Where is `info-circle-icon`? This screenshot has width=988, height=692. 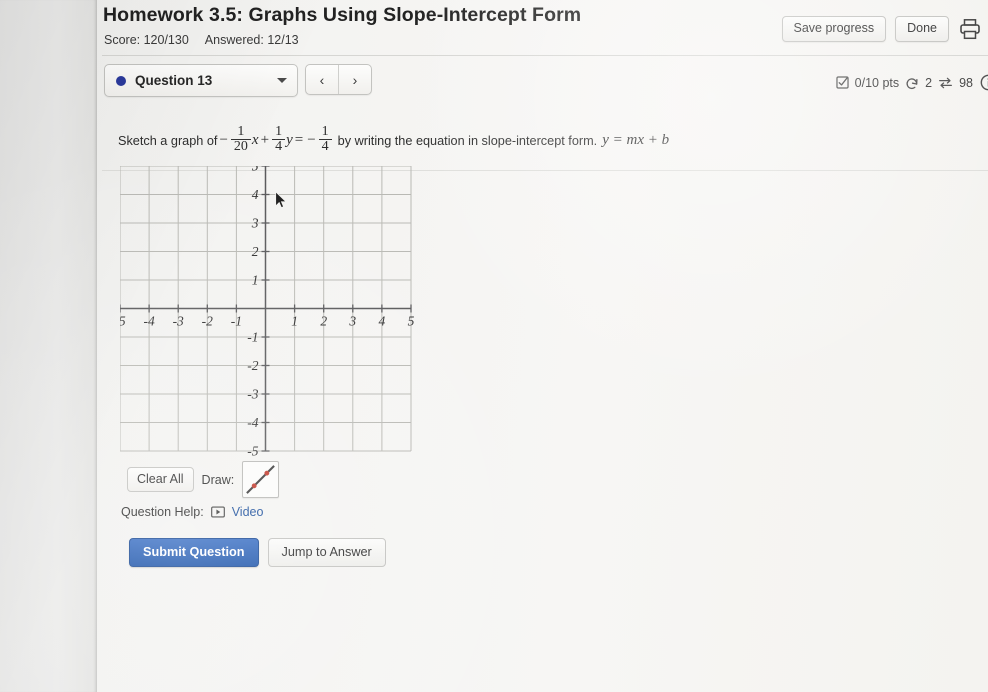 info-circle-icon is located at coordinates (984, 82).